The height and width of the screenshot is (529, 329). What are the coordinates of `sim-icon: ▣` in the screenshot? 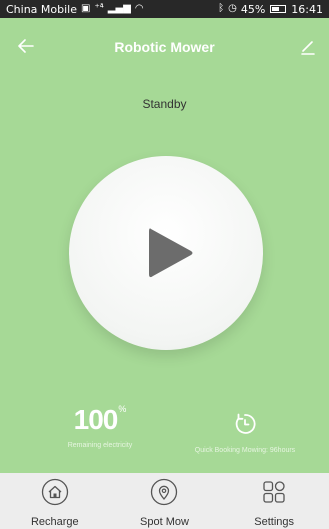 It's located at (86, 8).